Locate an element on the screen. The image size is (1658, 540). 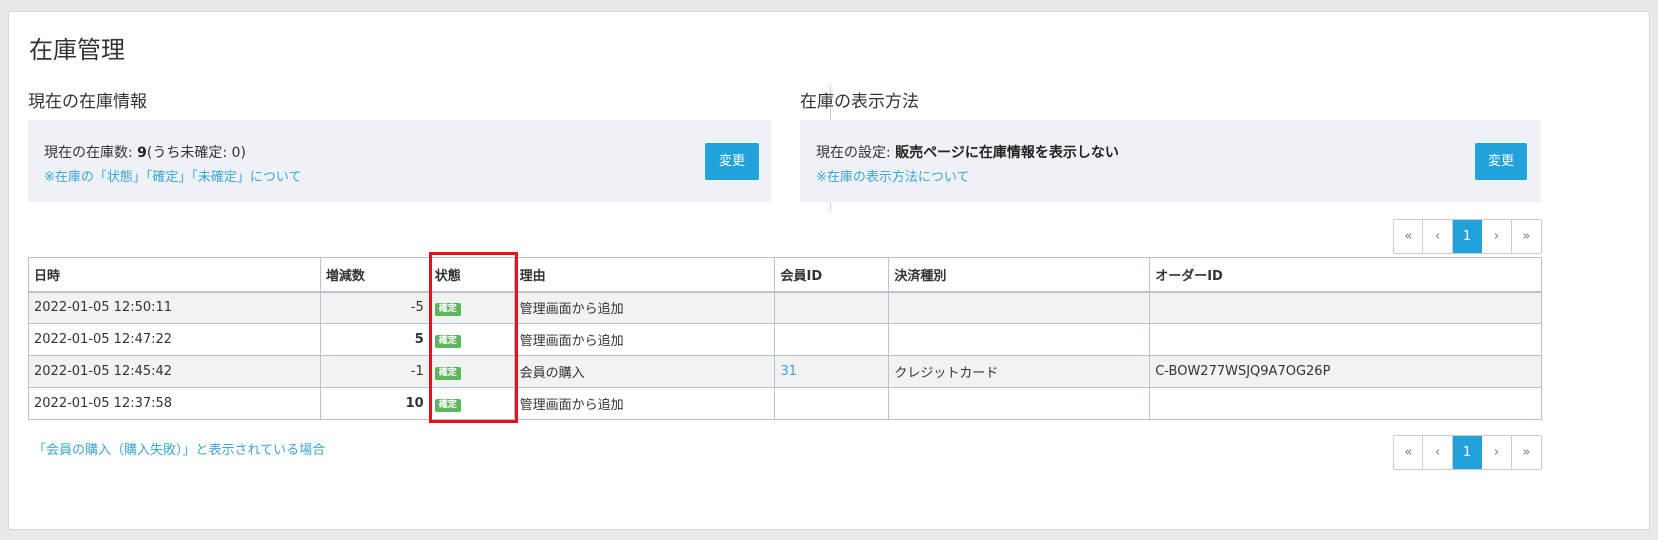
cell-date: 2022-01-05 12:47:22 is located at coordinates (174, 339).